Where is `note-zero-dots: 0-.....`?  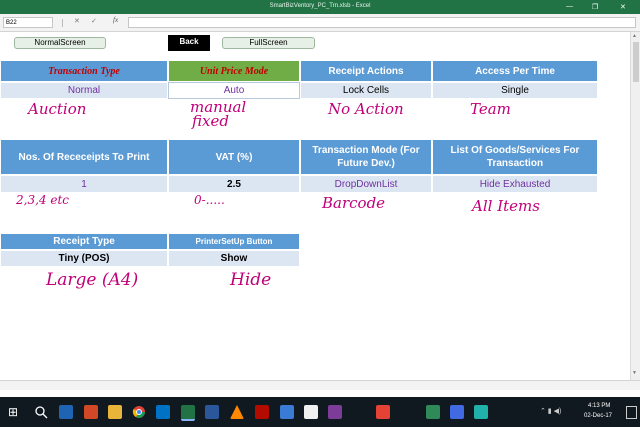 note-zero-dots: 0-..... is located at coordinates (209, 200).